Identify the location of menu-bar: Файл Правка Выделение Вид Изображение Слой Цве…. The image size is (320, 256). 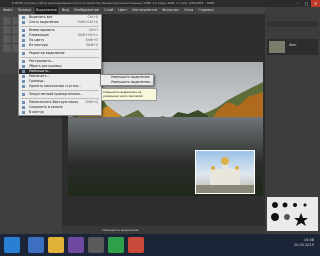
(133, 10).